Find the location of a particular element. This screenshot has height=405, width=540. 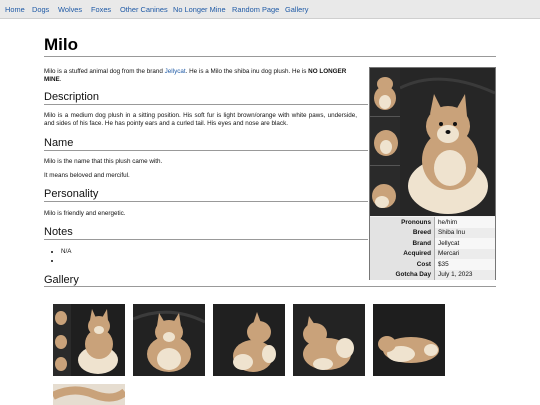

infobox-row: Brand Jellycat is located at coordinates (432, 243).